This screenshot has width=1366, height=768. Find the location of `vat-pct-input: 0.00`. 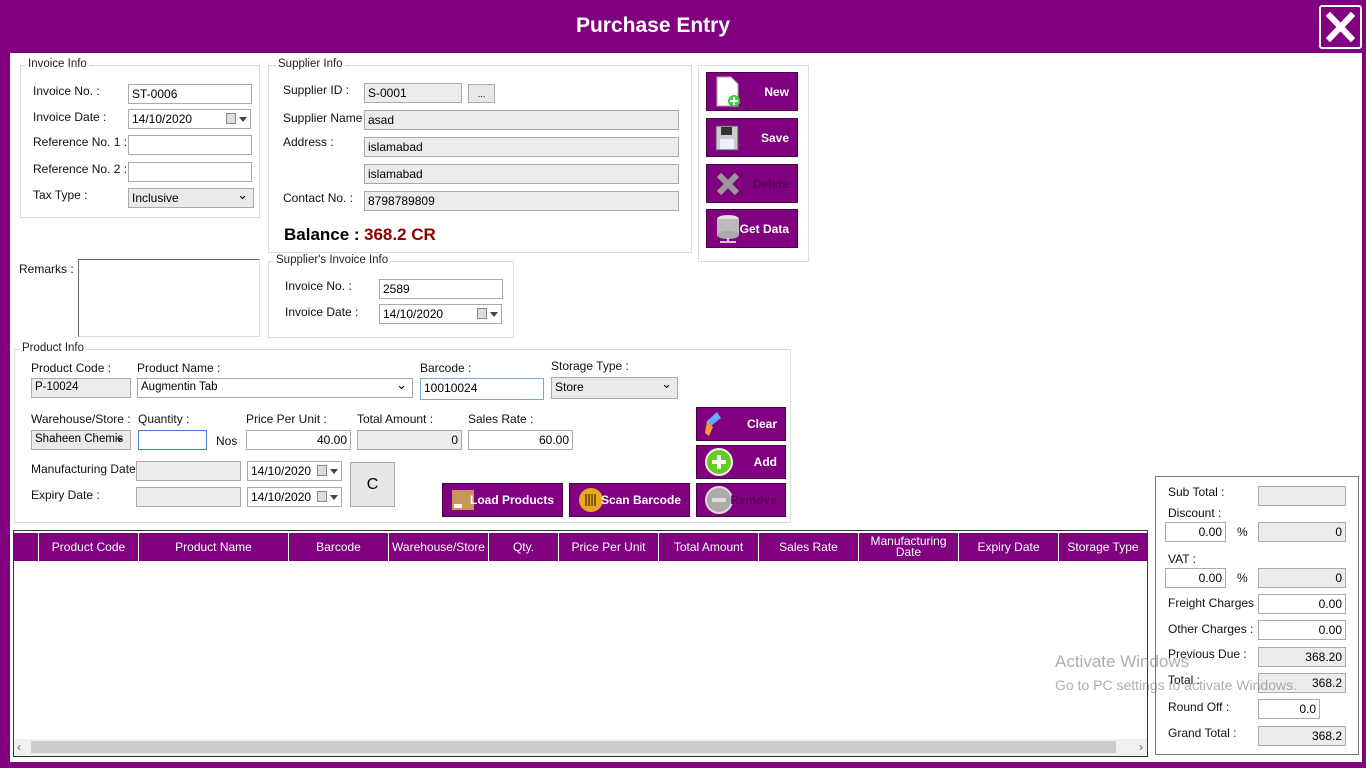

vat-pct-input: 0.00 is located at coordinates (1195, 578).